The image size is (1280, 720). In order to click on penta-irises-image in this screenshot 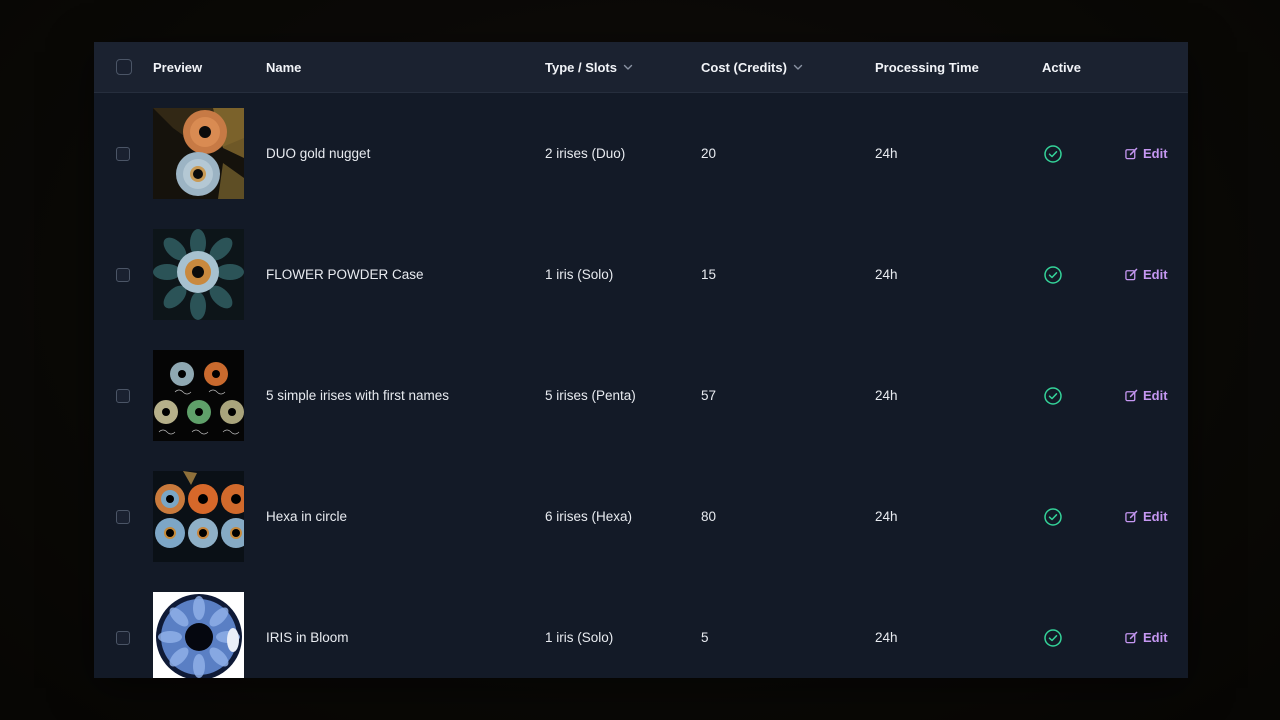, I will do `click(198, 395)`.